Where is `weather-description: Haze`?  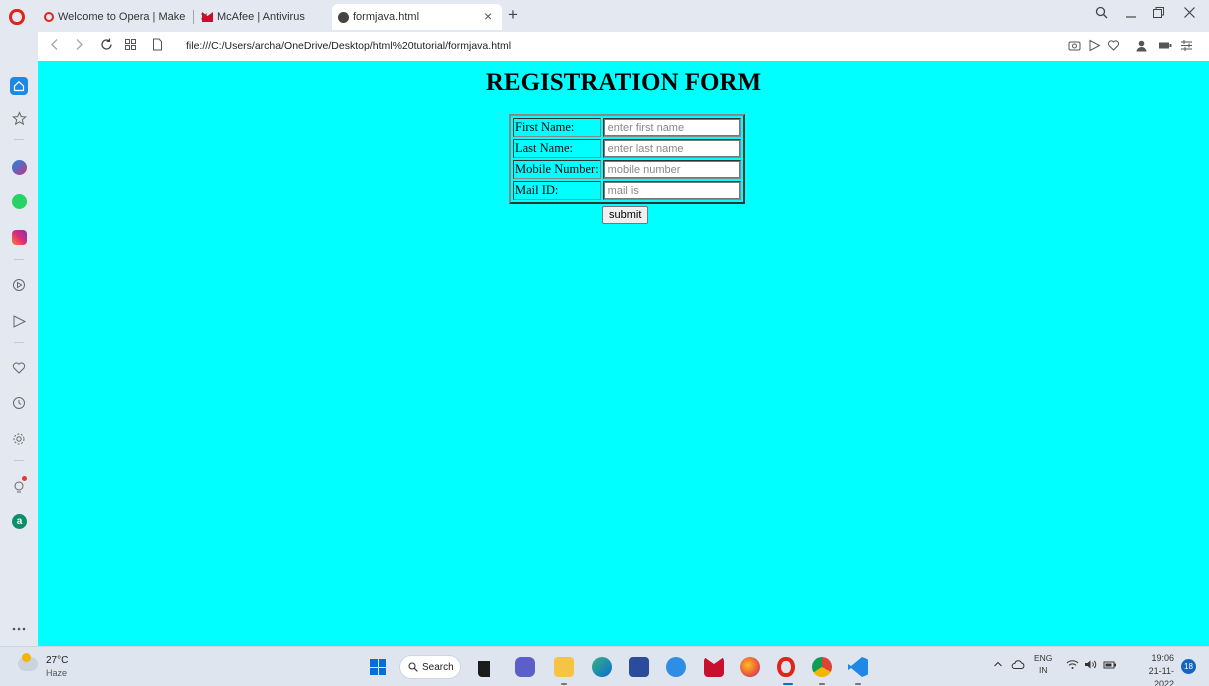 weather-description: Haze is located at coordinates (56, 673).